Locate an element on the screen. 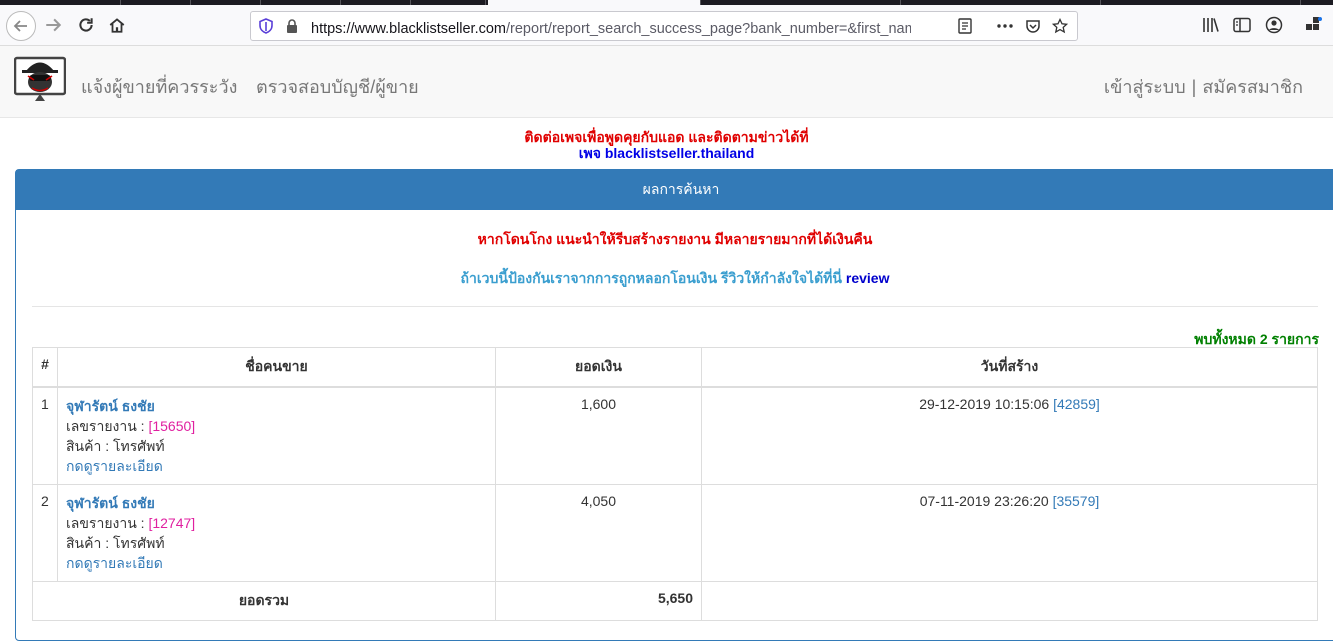 This screenshot has width=1333, height=641. arrow-left-icon is located at coordinates (20, 26).